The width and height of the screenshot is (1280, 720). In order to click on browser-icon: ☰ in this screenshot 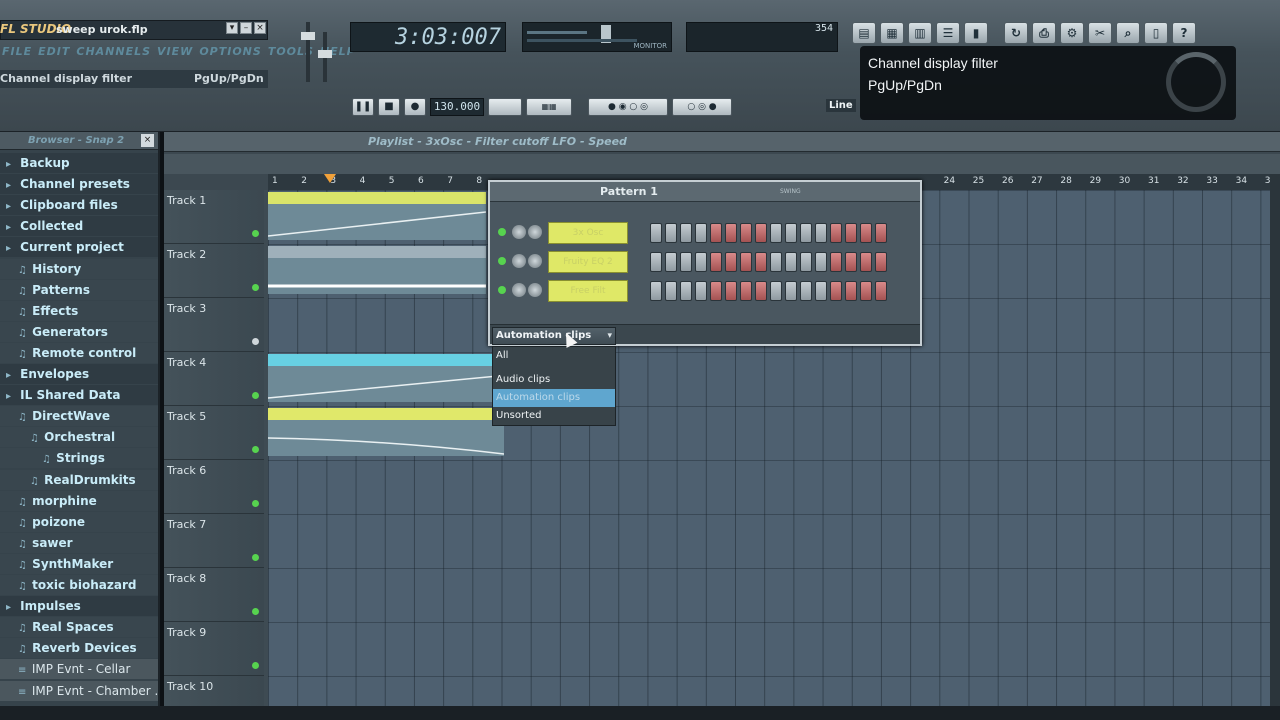, I will do `click(948, 33)`.